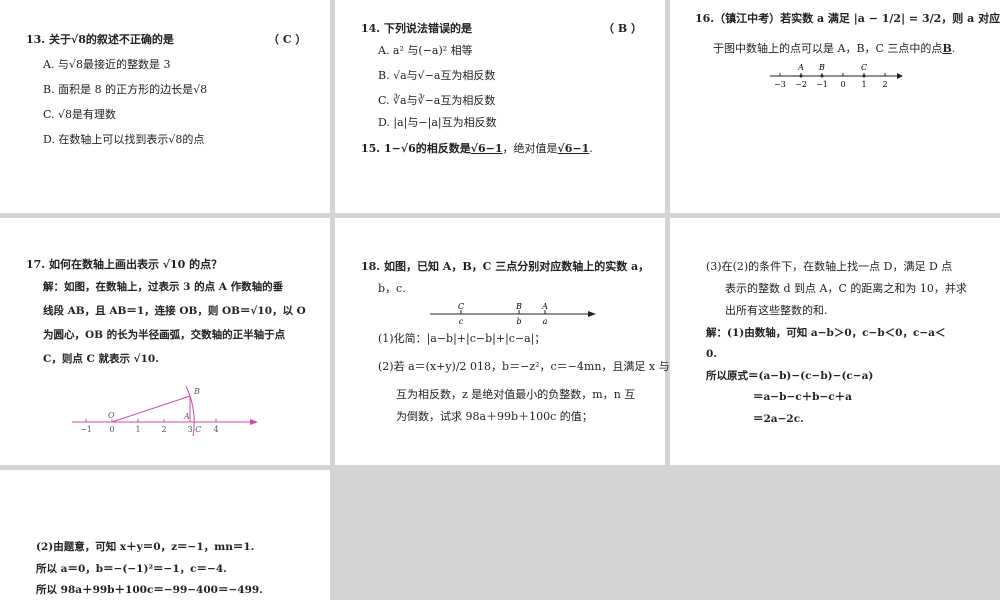  What do you see at coordinates (494, 416) in the screenshot?
I see `q18-part-2c: 为倒数，试求 98a＋99b＋100c 的值；` at bounding box center [494, 416].